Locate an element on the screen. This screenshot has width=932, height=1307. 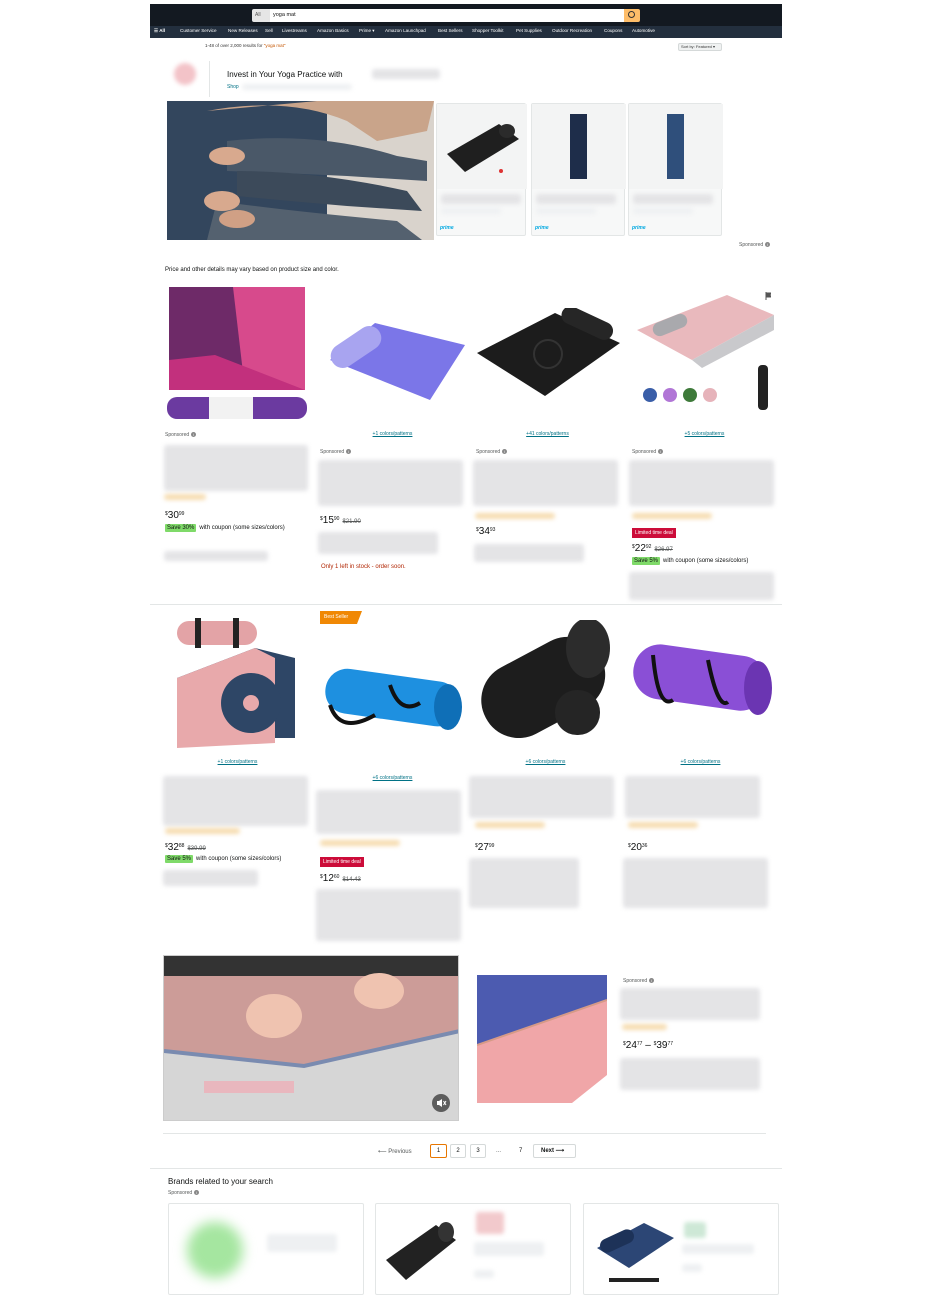
brand-shop-link: Shop is located at coordinates (233, 87).